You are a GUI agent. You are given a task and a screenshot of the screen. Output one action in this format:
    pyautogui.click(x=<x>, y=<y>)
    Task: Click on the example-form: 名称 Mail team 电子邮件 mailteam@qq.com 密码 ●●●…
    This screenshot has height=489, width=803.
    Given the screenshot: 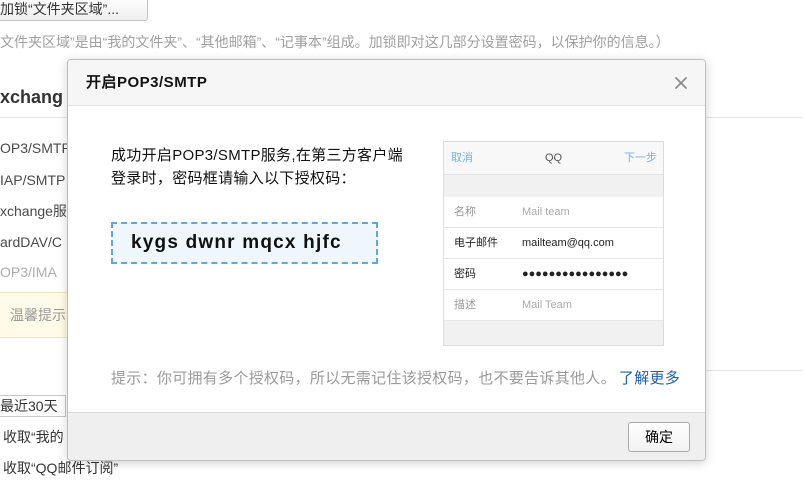 What is the action you would take?
    pyautogui.click(x=553, y=259)
    